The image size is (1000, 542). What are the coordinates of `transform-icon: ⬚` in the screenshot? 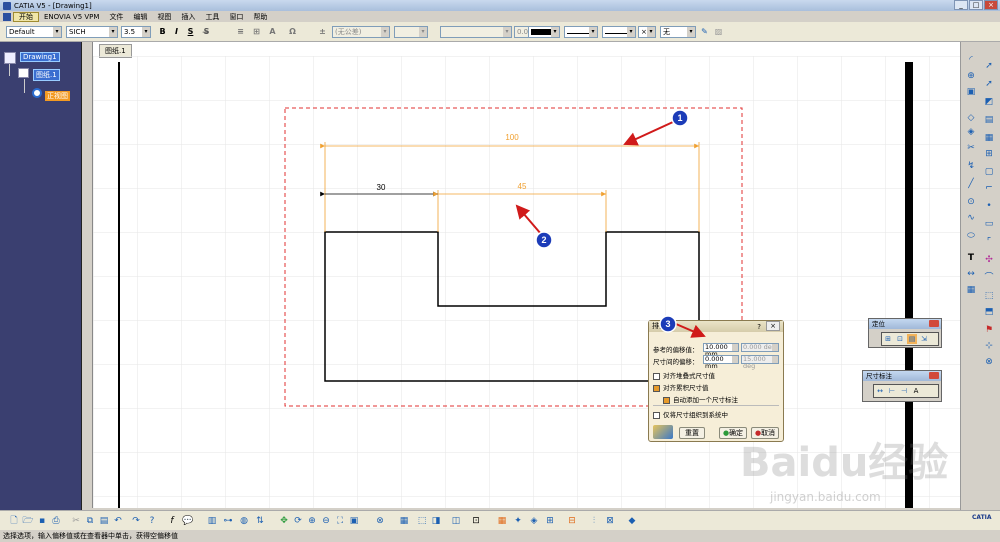 It's located at (989, 296).